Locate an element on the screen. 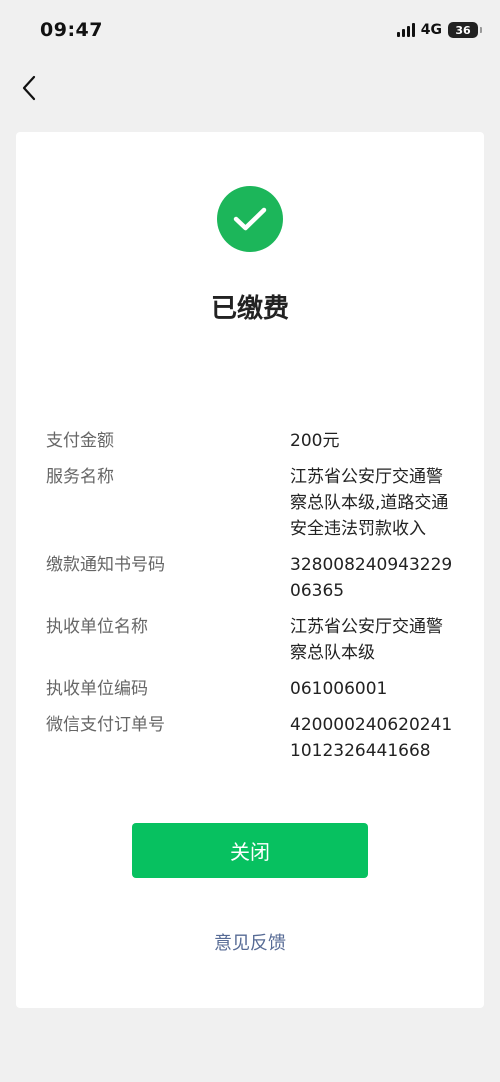 The width and height of the screenshot is (500, 1082). detail-value: 4200002406202411012326441668 is located at coordinates (371, 738).